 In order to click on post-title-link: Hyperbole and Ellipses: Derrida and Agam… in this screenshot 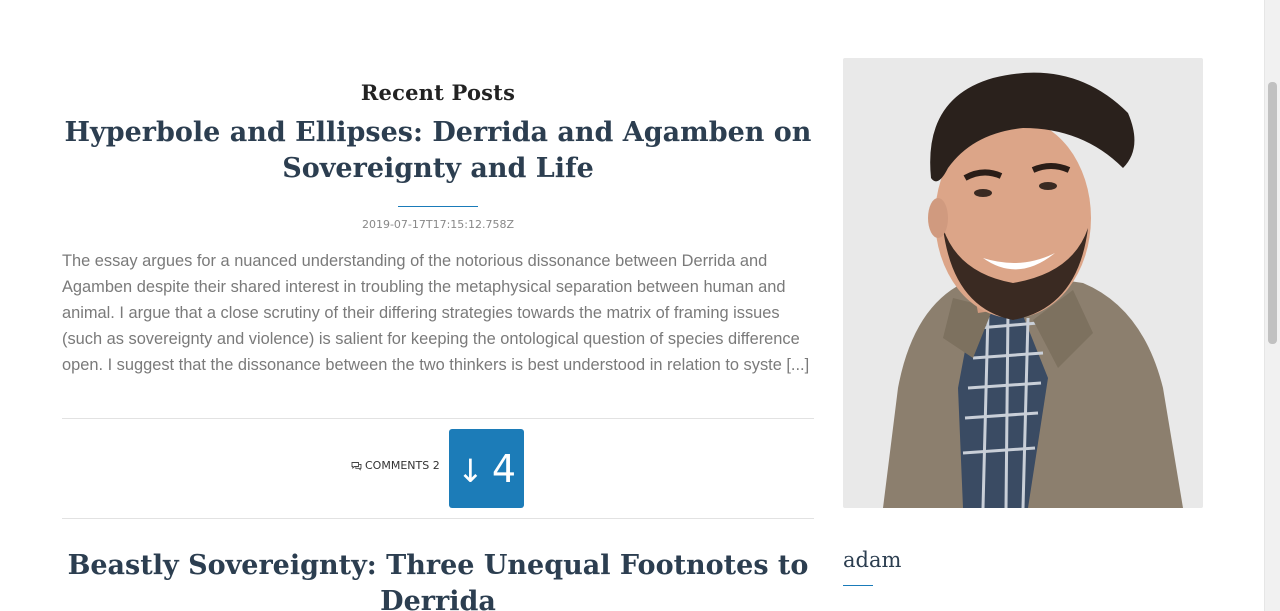, I will do `click(438, 151)`.